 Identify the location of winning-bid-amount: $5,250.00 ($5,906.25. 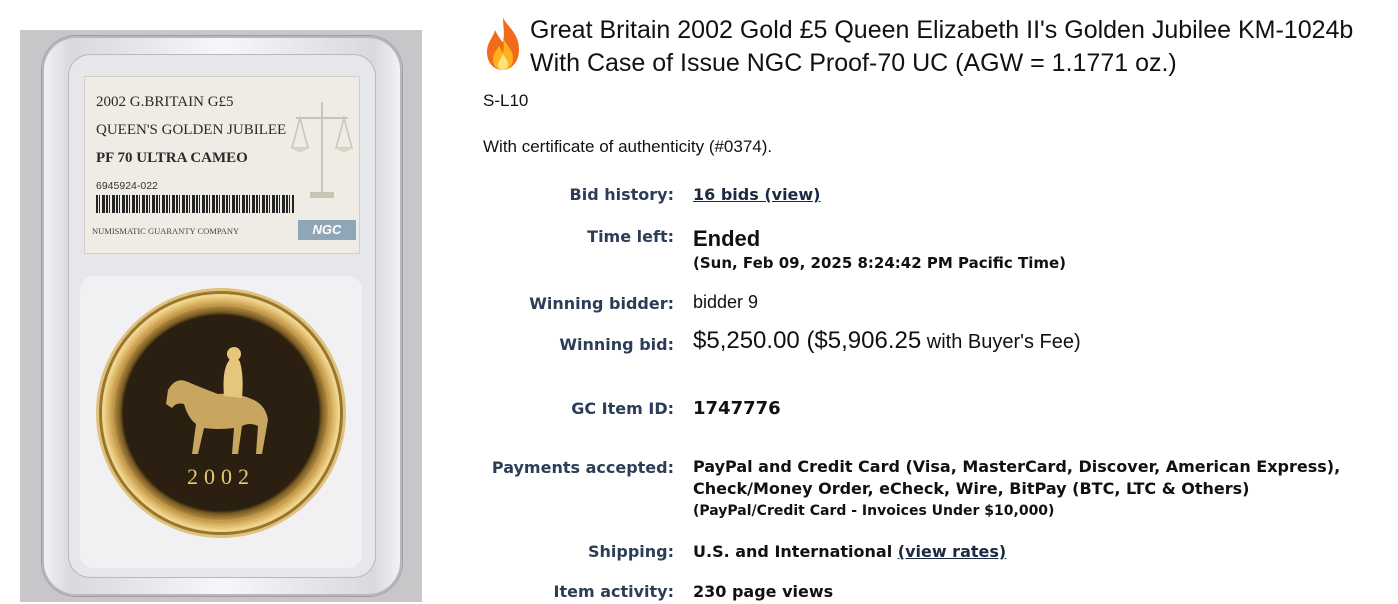
(807, 340).